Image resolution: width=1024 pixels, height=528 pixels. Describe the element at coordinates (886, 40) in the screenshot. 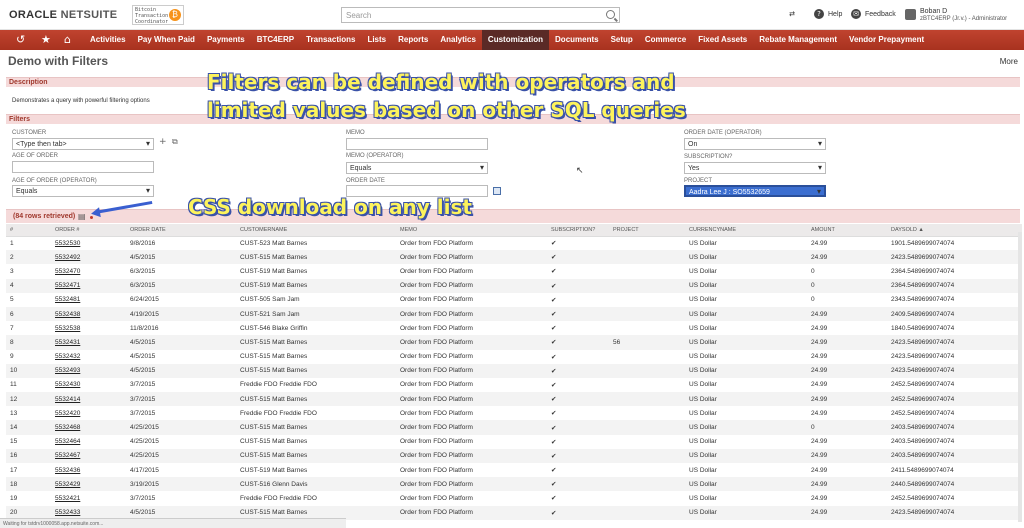

I see `nav-item-vendor-prepayment: Vendor Prepayment` at that location.